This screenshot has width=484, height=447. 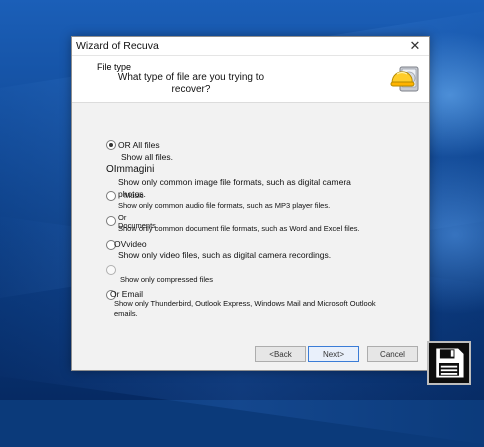 What do you see at coordinates (250, 46) in the screenshot?
I see `titlebar: Wizard of Recuva ✕` at bounding box center [250, 46].